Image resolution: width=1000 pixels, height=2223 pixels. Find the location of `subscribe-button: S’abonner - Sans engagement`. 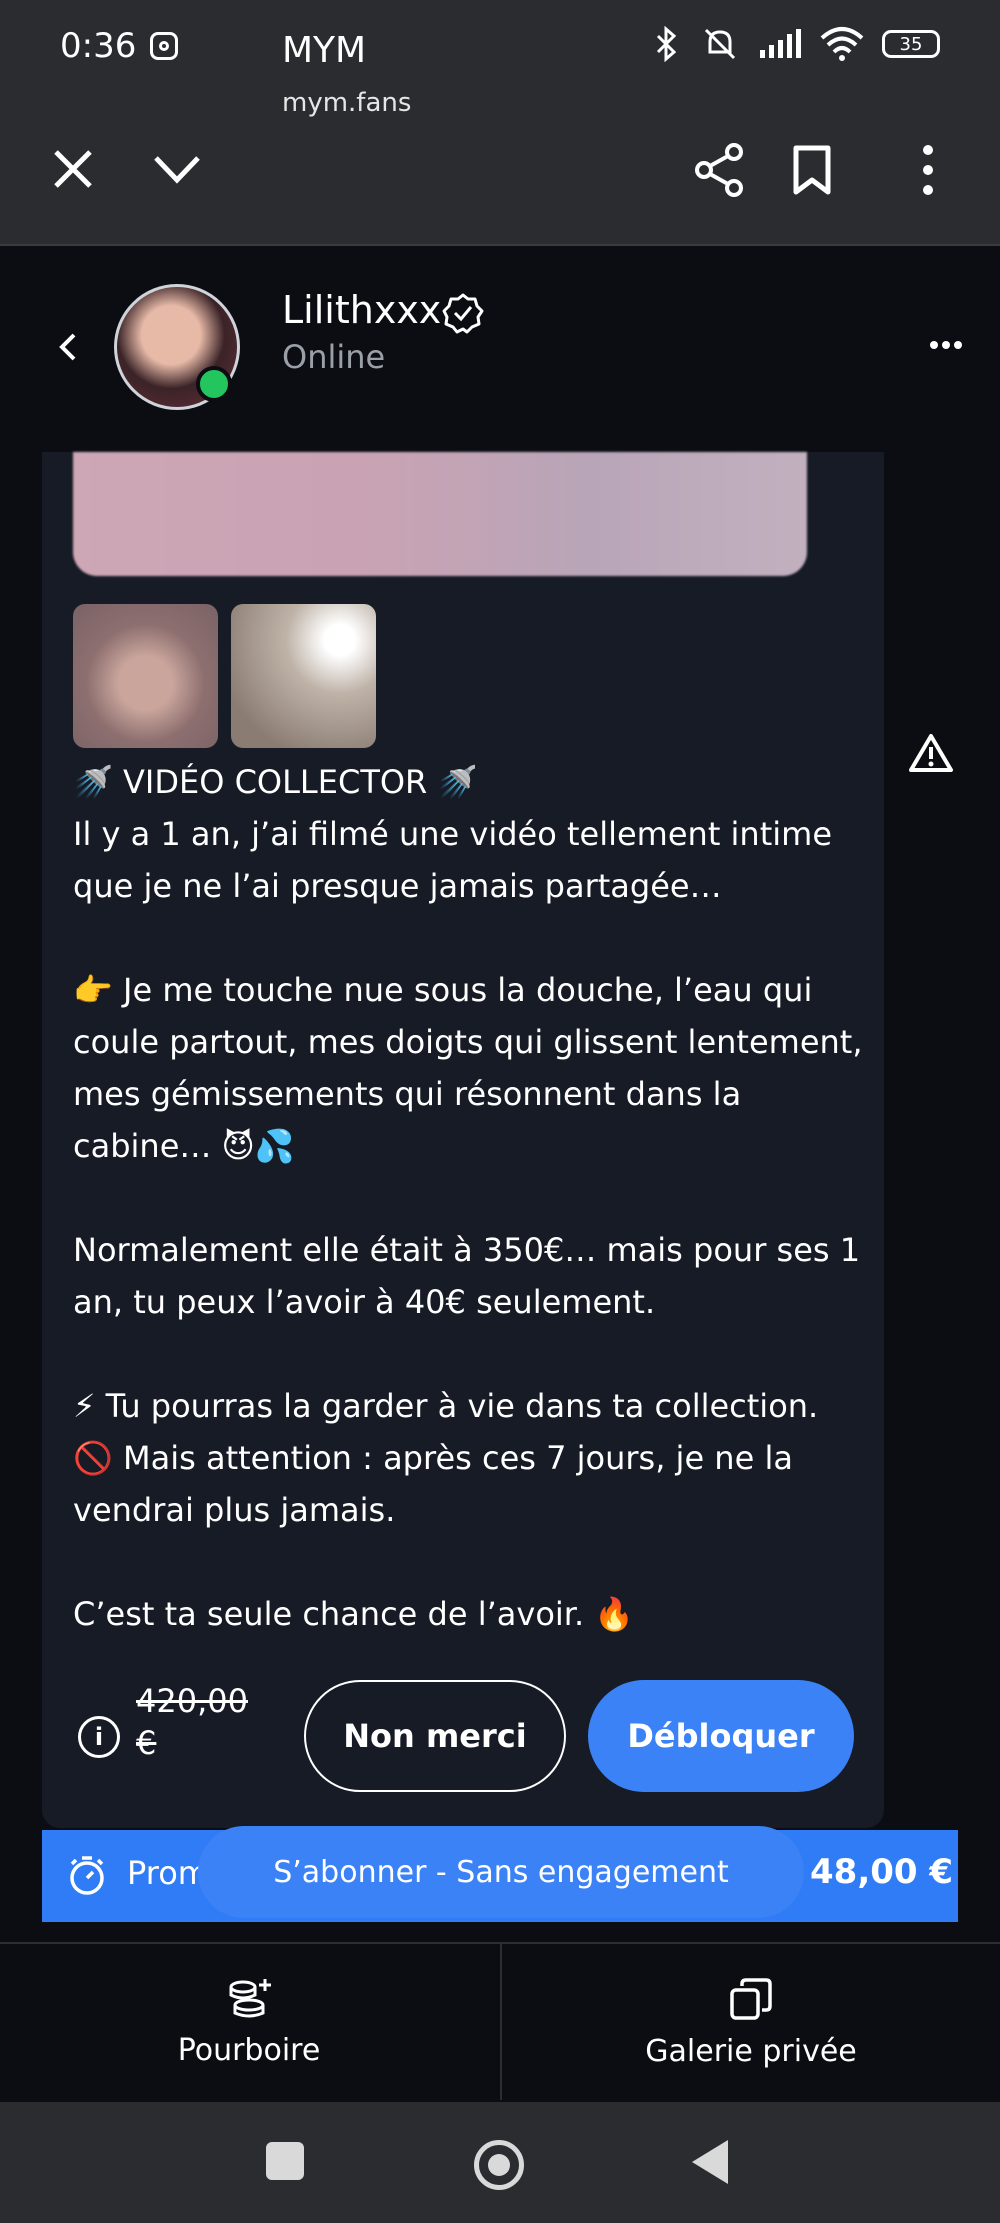

subscribe-button: S’abonner - Sans engagement is located at coordinates (501, 1872).